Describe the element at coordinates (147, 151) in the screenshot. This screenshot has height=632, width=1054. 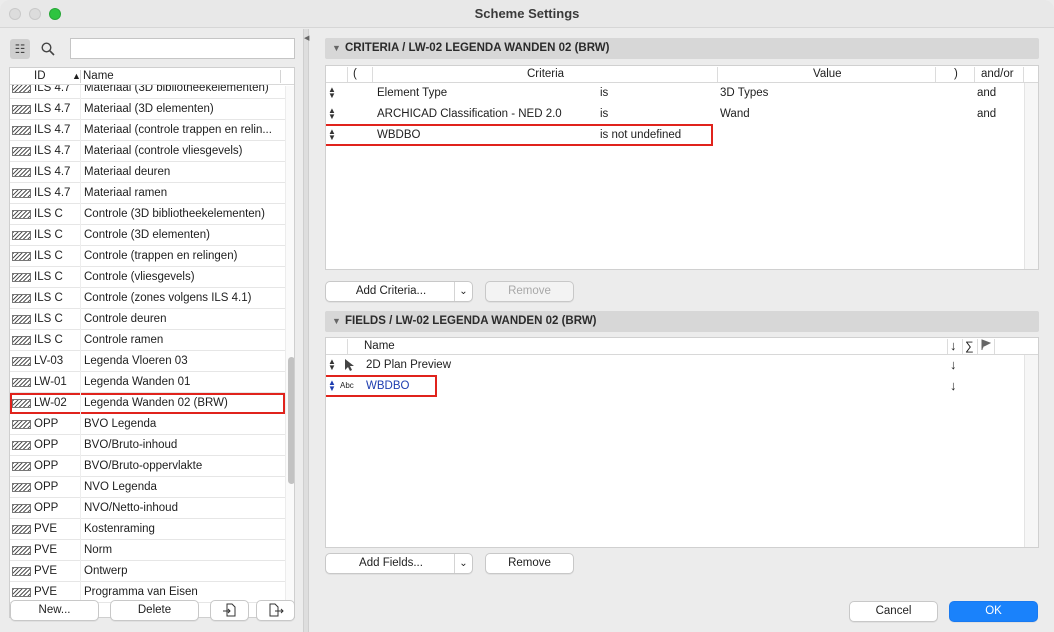
I see `scheme-list-item: ILS 4.7 Materiaal (controle vliesgevels)` at that location.